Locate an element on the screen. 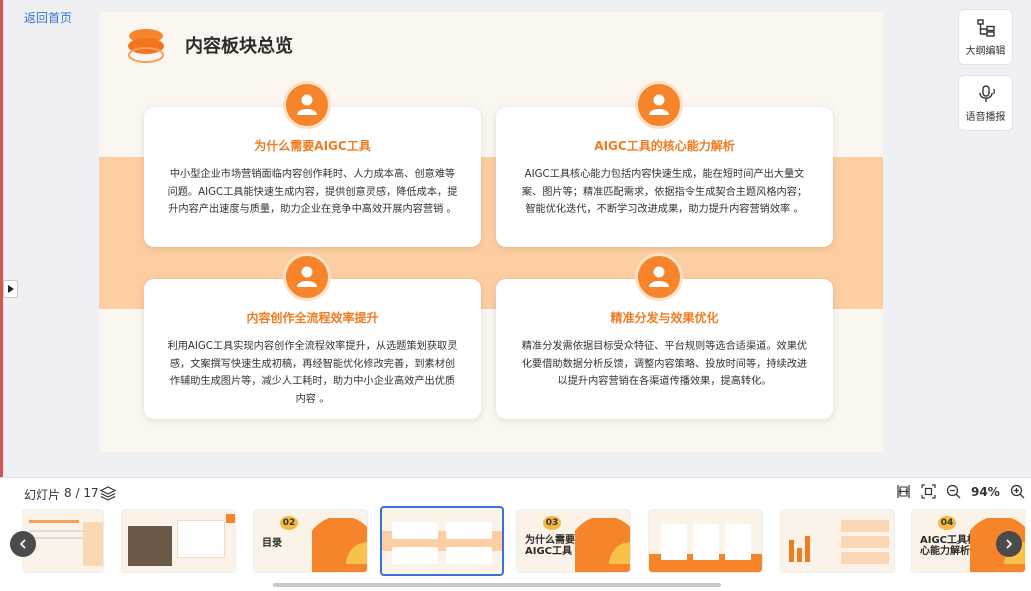 The width and height of the screenshot is (1031, 591). outline-icon is located at coordinates (985, 27).